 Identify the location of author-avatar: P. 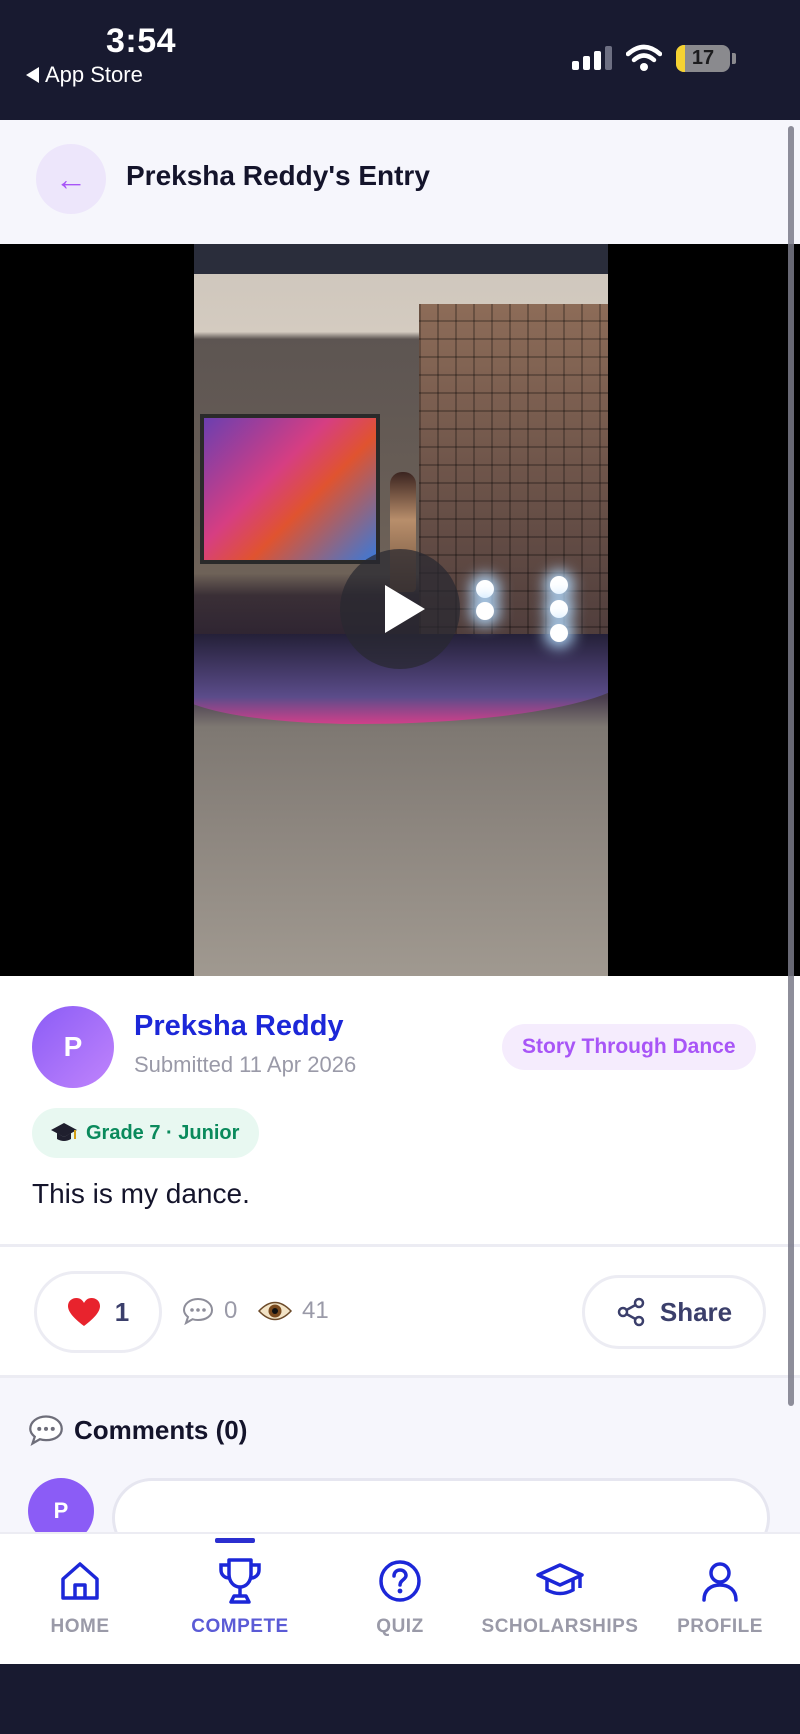
(73, 1047).